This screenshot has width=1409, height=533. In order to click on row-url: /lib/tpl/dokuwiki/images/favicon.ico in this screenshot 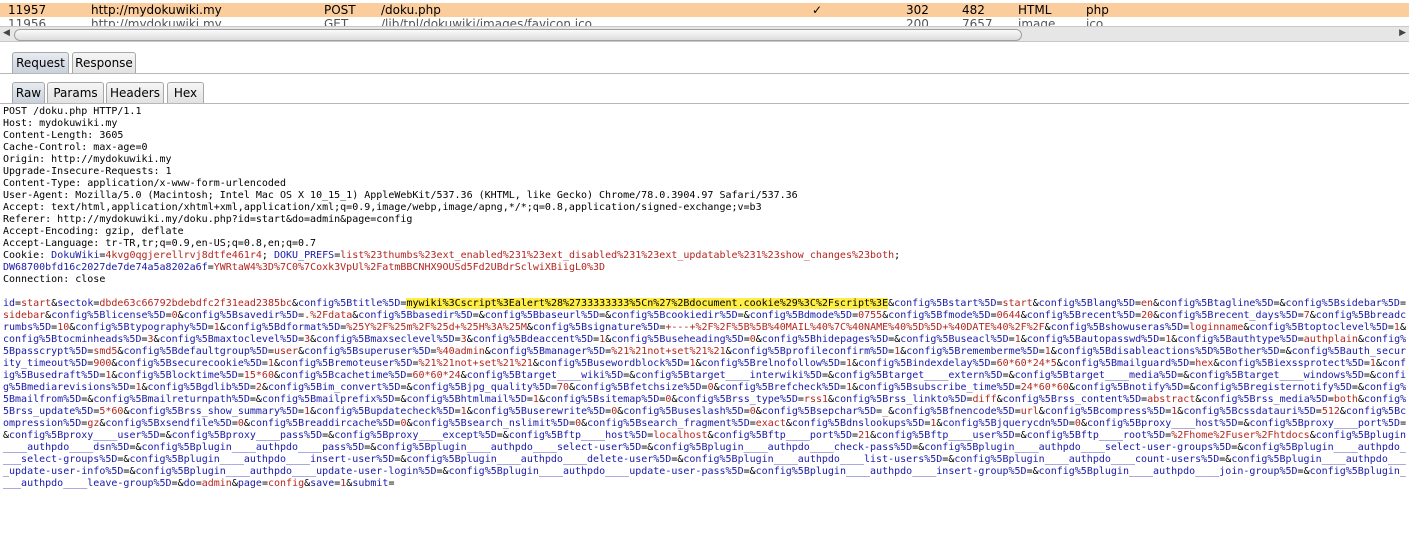, I will do `click(487, 21)`.